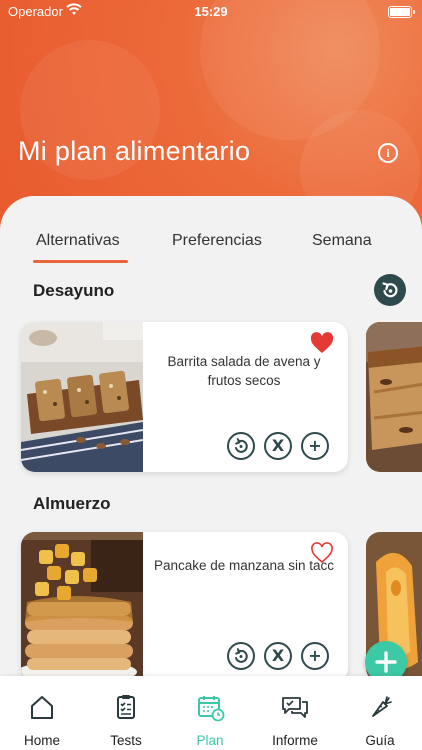 The width and height of the screenshot is (422, 750). I want to click on nav-guia: Guía, so click(380, 713).